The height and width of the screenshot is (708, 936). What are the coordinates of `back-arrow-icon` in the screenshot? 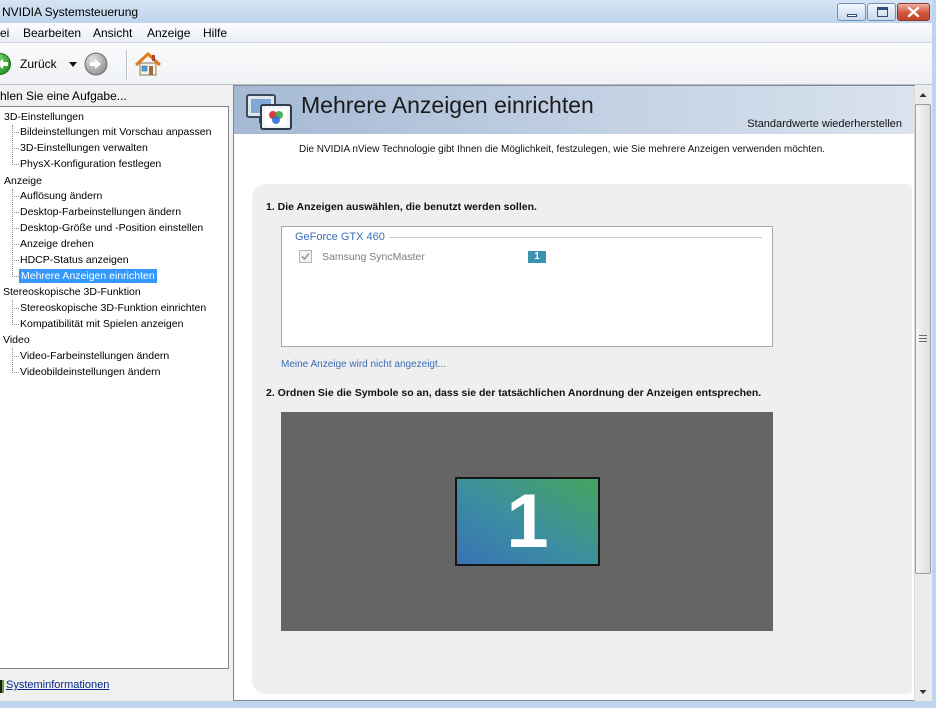 It's located at (5, 64).